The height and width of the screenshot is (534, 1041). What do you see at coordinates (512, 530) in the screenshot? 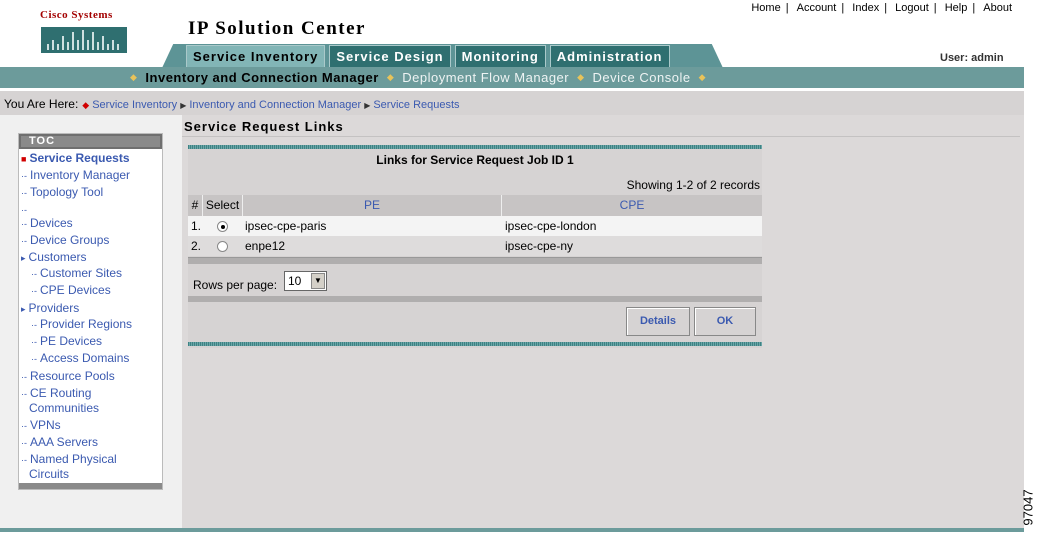
I see `bottom-bar` at bounding box center [512, 530].